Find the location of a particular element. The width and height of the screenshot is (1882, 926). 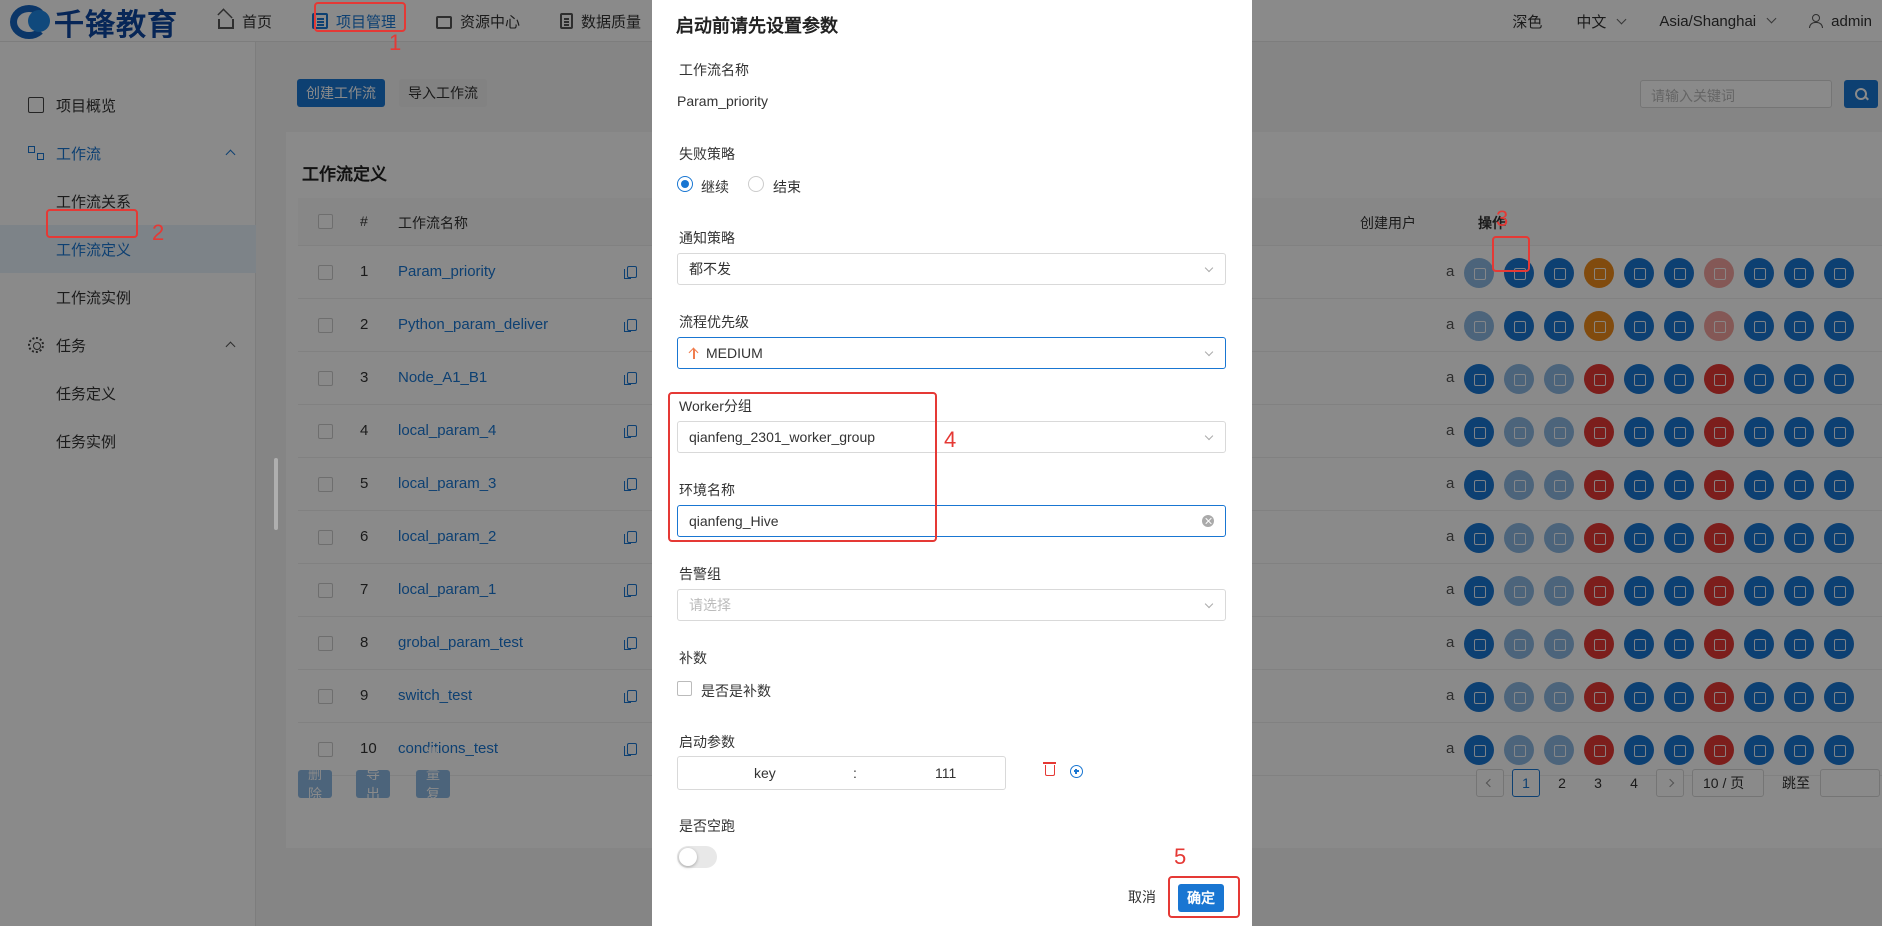

radio-end-label: 结束 is located at coordinates (787, 187).